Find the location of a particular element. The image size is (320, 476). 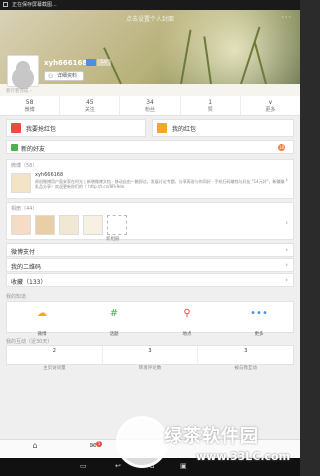

menu-row-label: 我的二维码 is located at coordinates (26, 267).